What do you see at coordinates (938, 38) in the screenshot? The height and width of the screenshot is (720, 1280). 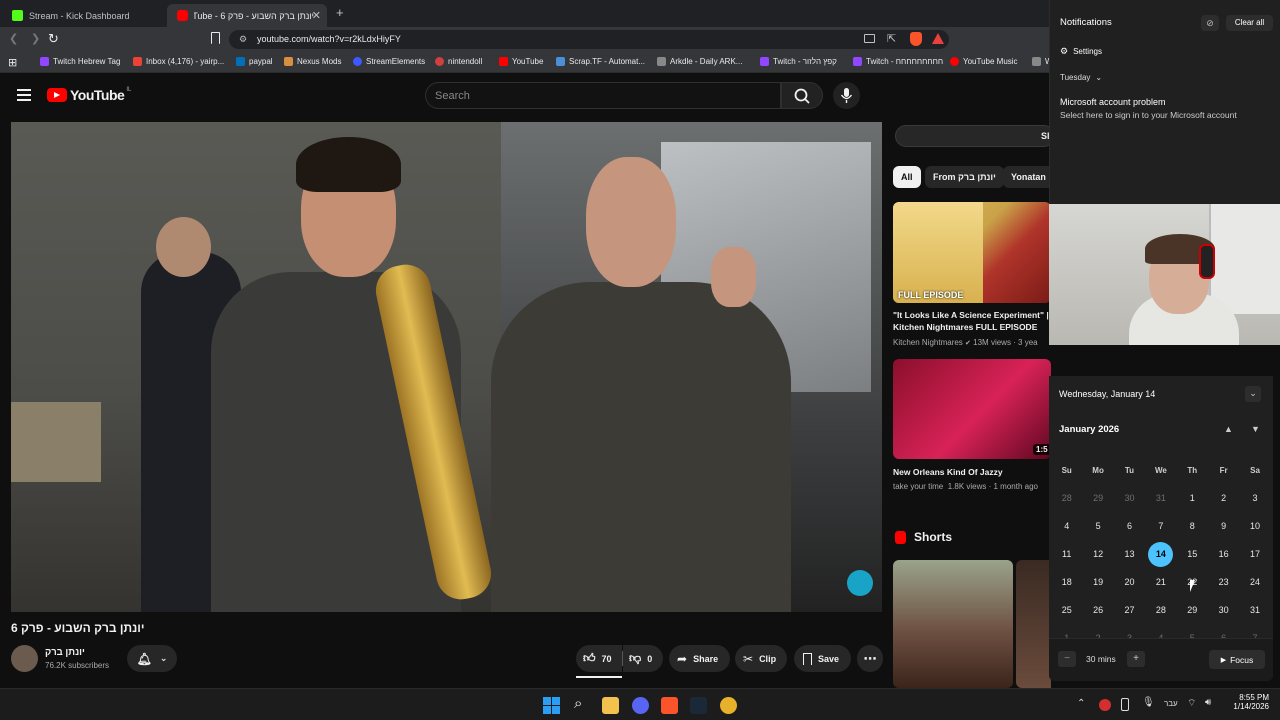 I see `brave-rewards-icon` at bounding box center [938, 38].